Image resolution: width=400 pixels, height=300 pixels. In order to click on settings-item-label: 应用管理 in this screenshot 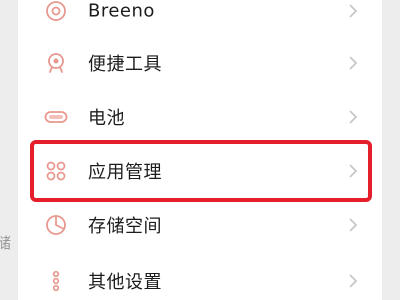, I will do `click(125, 172)`.